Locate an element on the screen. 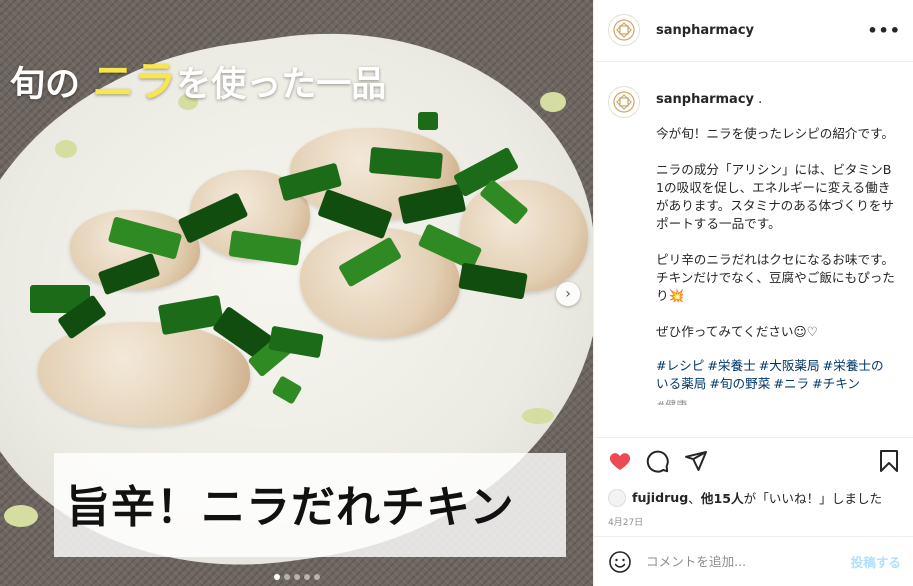 The image size is (913, 586). send-icon is located at coordinates (696, 461).